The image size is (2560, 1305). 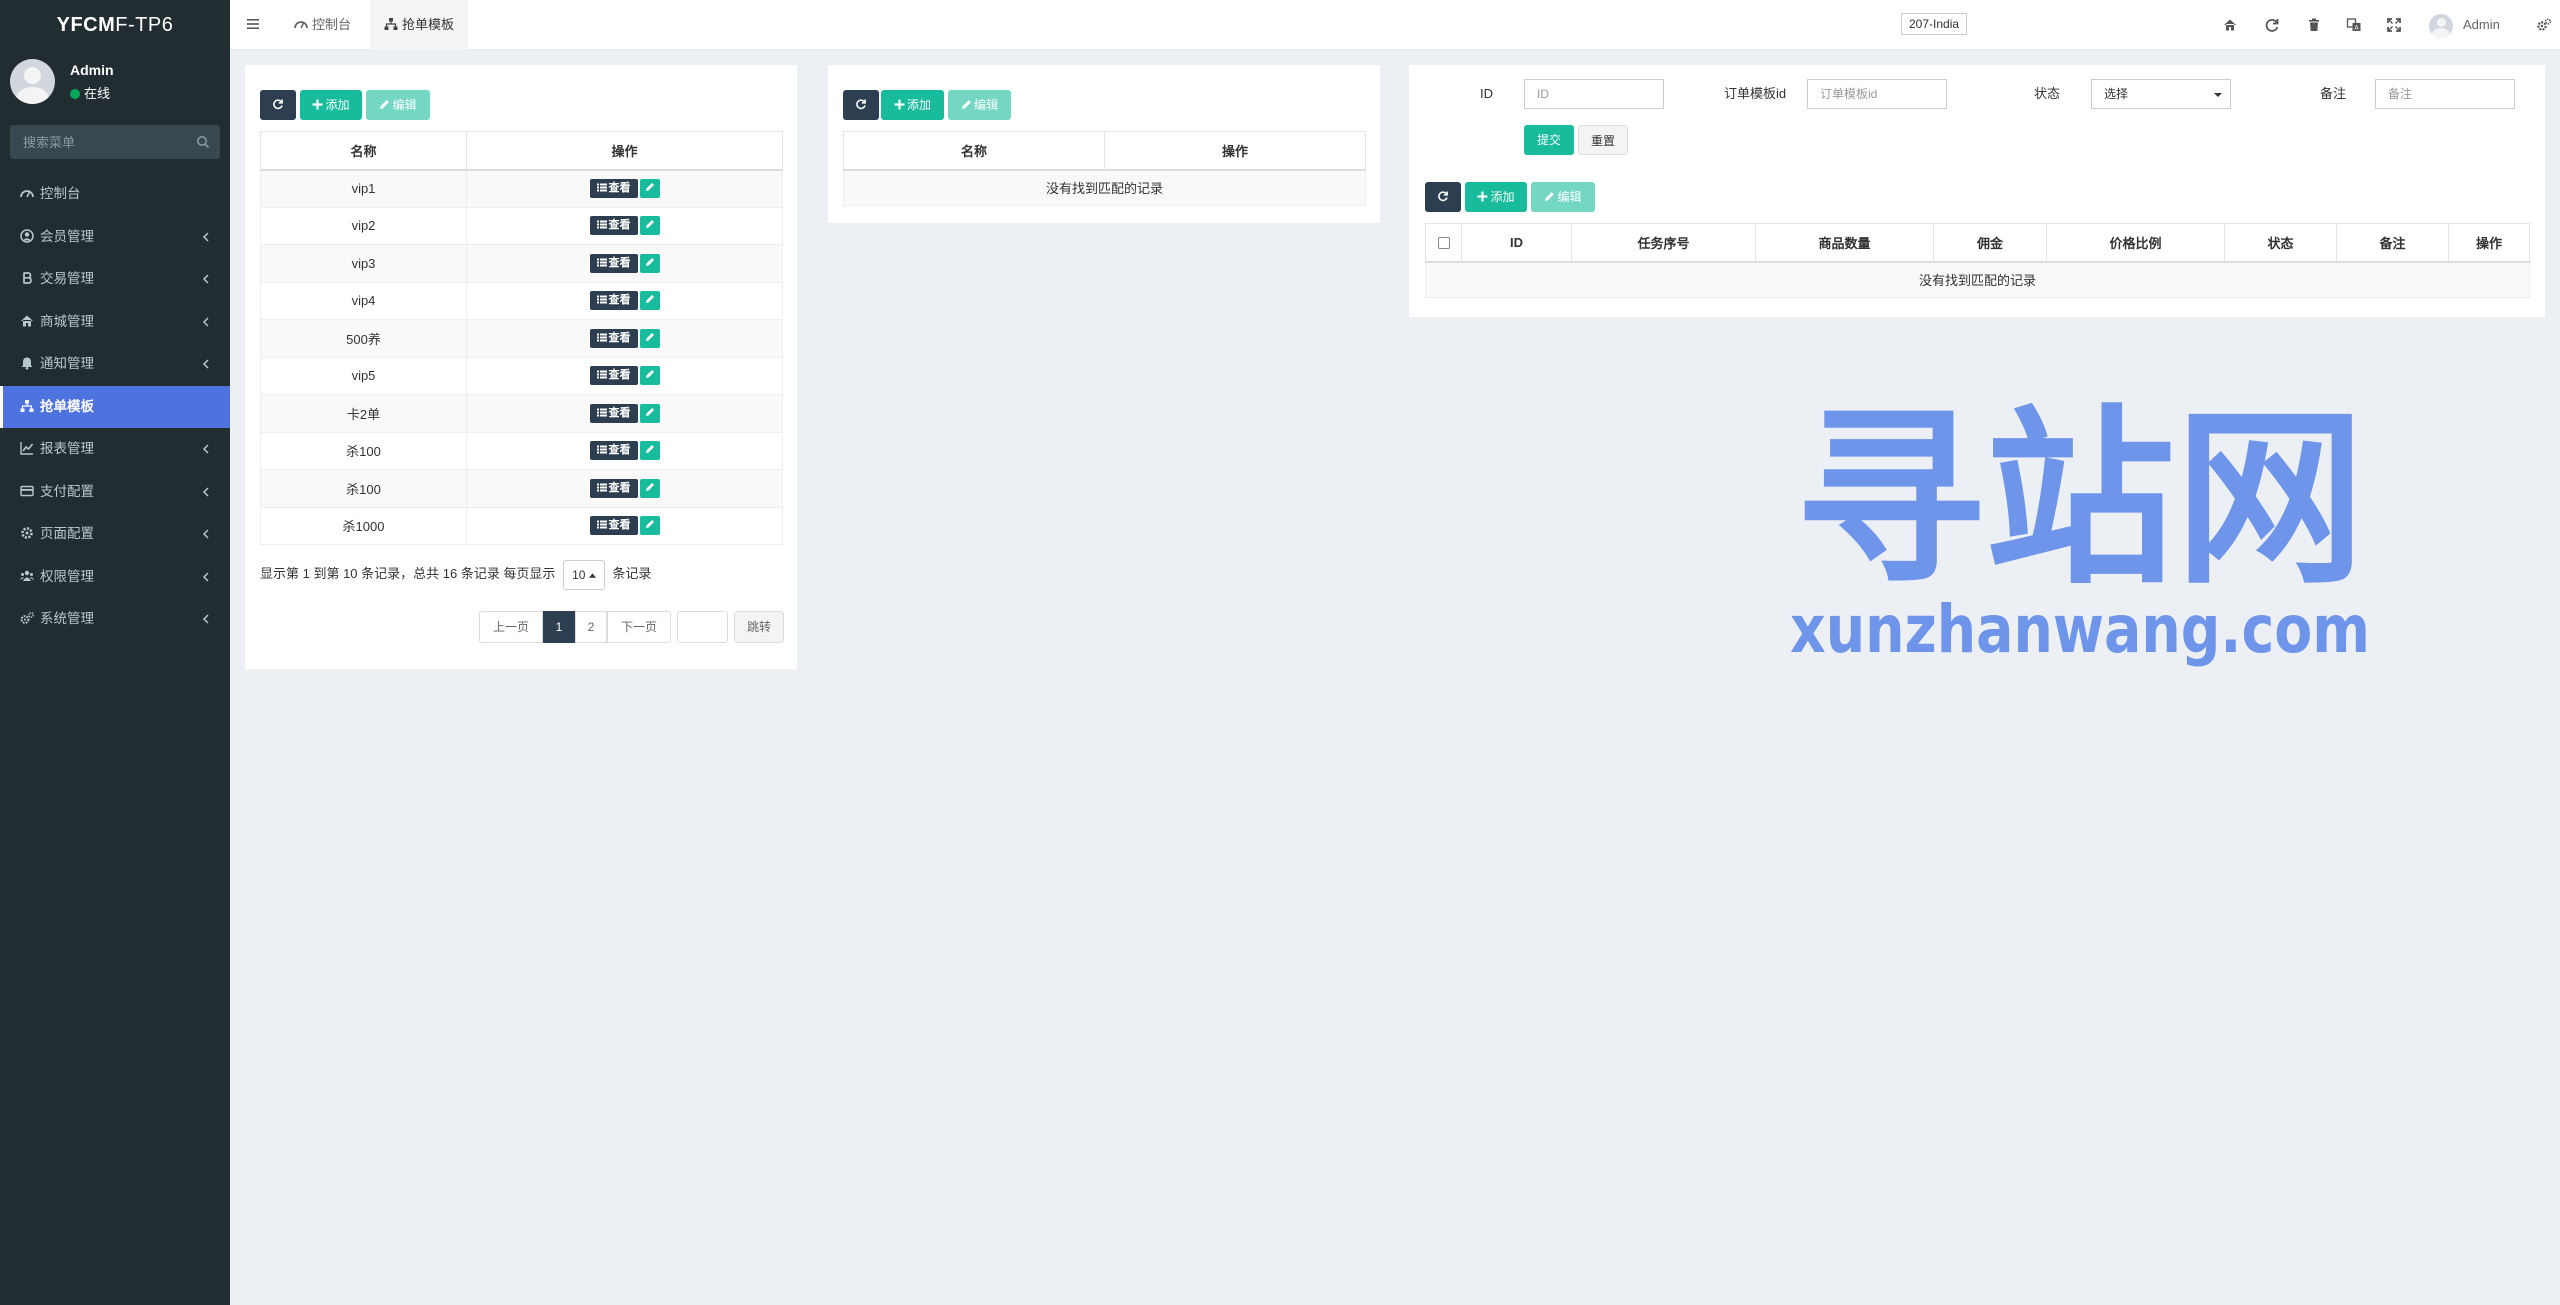 I want to click on page-2-button: 2, so click(x=591, y=627).